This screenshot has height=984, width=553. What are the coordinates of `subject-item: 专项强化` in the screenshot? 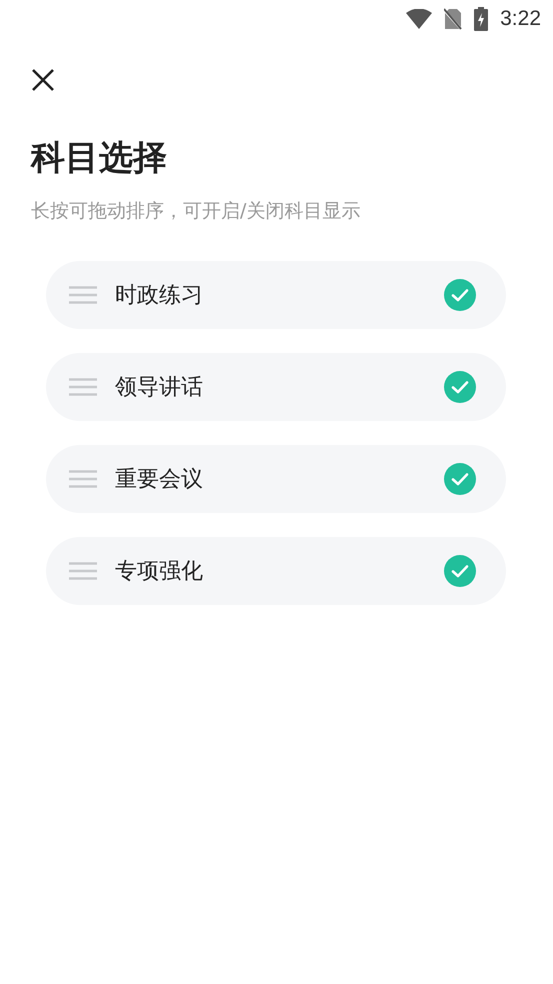 It's located at (276, 571).